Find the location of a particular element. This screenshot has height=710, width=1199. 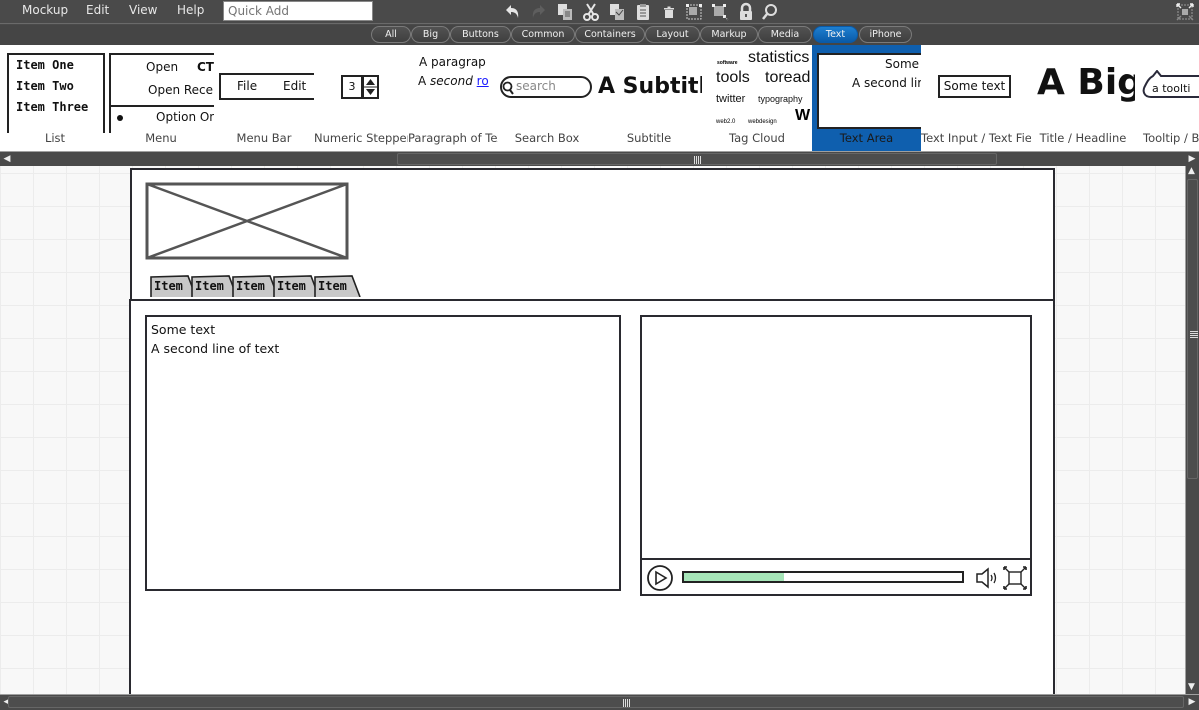

canvas-horizontal-scroll-thumb is located at coordinates (596, 702).